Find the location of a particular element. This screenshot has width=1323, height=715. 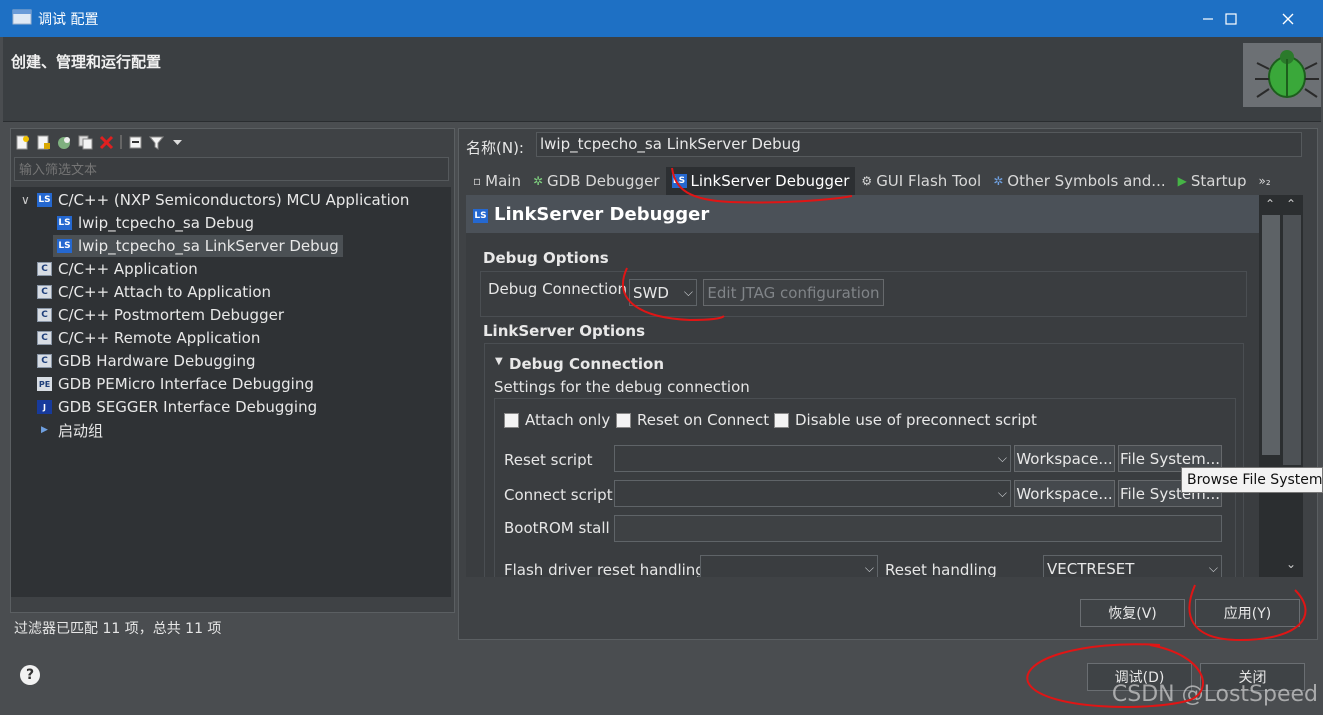

flash-driver-reset-select: ⌵ is located at coordinates (789, 566).